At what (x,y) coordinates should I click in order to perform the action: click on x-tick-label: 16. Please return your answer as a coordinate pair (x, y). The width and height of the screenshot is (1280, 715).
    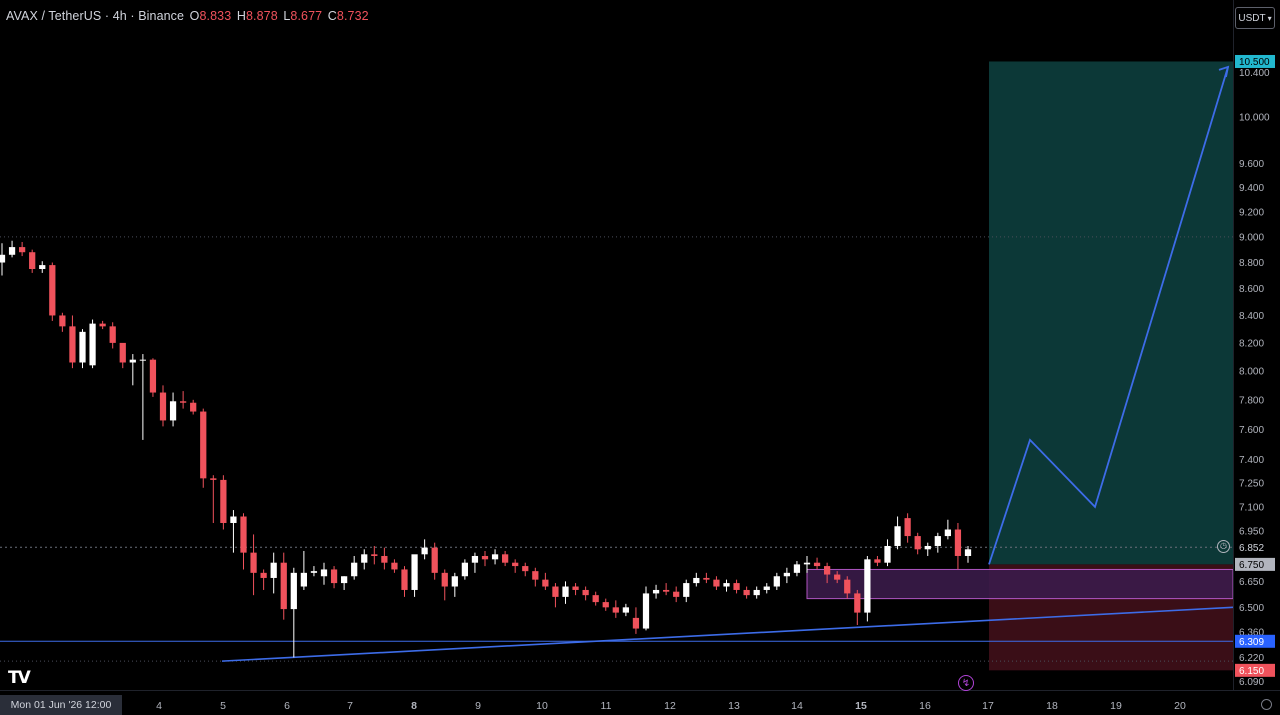
    Looking at the image, I should click on (925, 706).